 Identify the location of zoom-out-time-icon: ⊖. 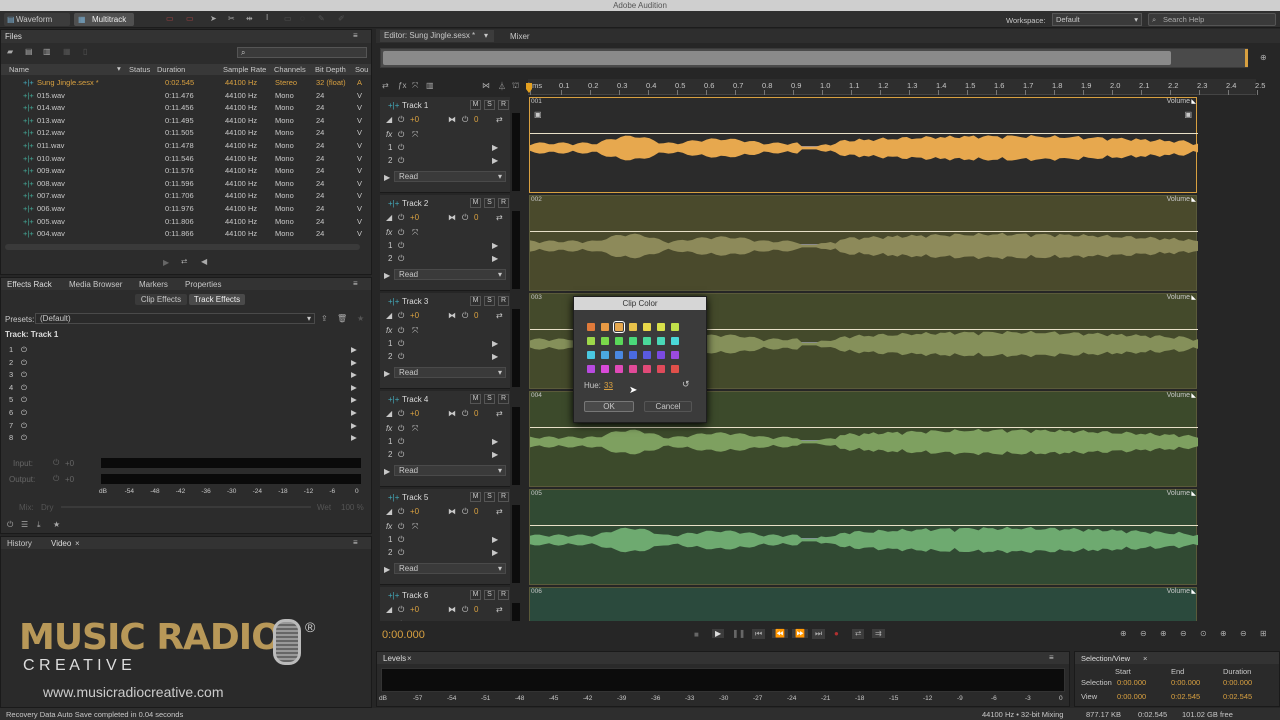
(1183, 633).